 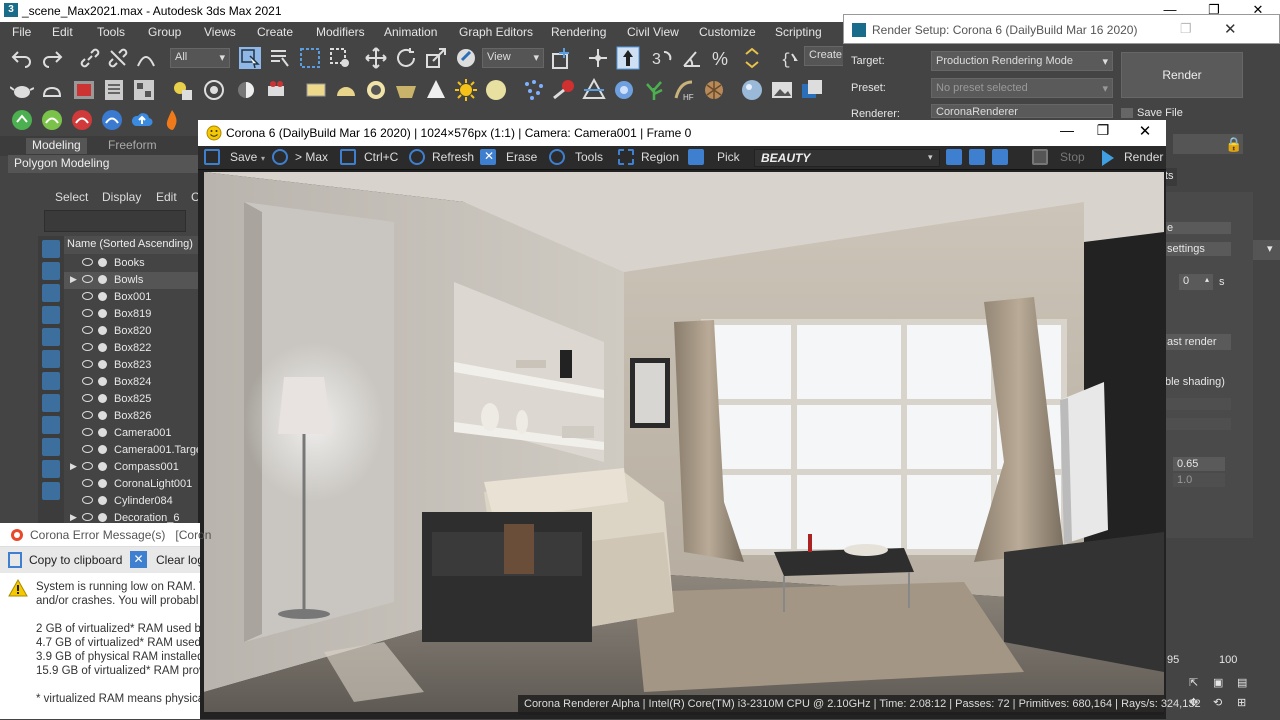 What do you see at coordinates (243, 157) in the screenshot?
I see `vfb-save-button: Save` at bounding box center [243, 157].